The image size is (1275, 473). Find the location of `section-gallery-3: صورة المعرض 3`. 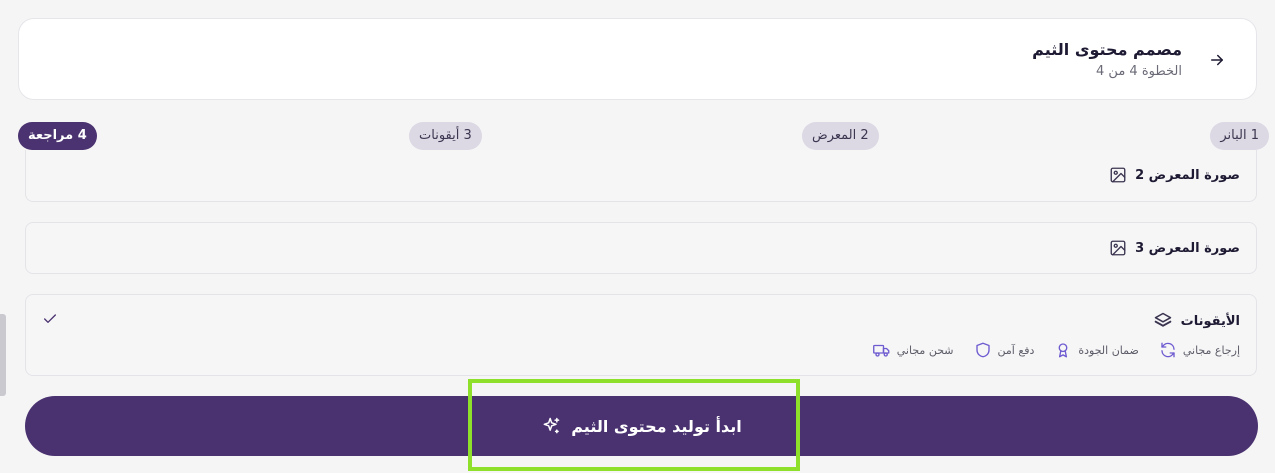

section-gallery-3: صورة المعرض 3 is located at coordinates (641, 248).